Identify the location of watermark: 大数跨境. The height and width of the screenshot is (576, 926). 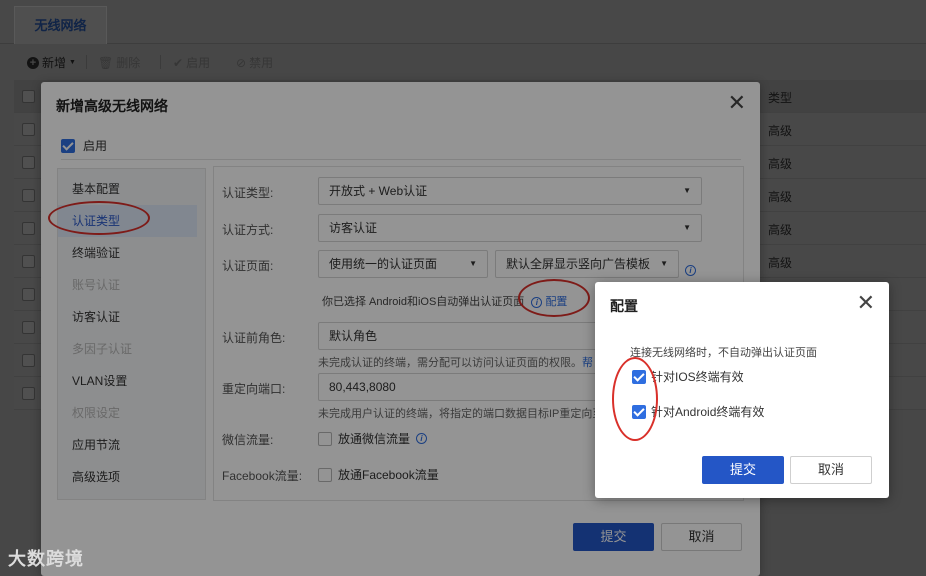
(46, 558).